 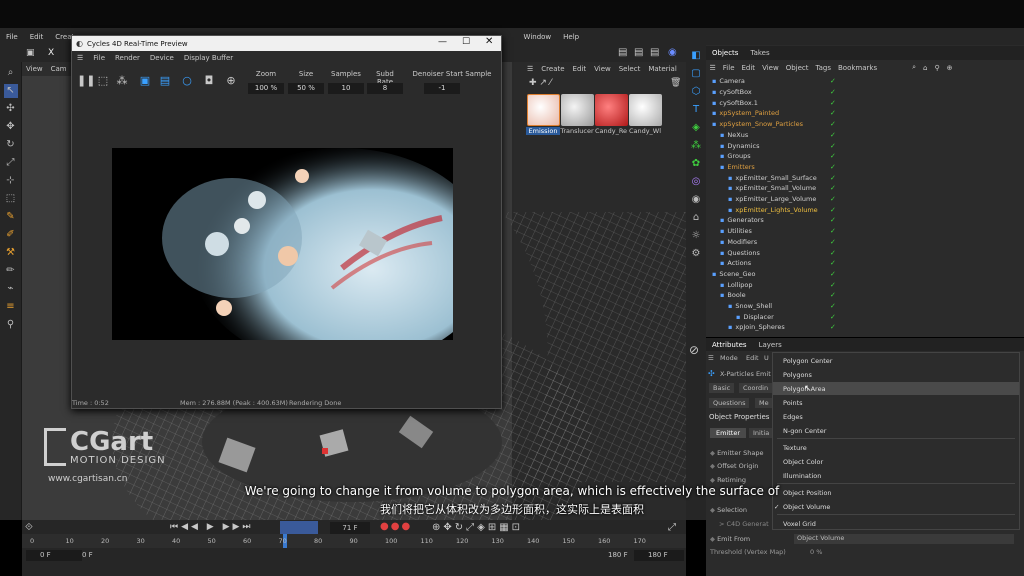 What do you see at coordinates (807, 361) in the screenshot?
I see `option-polygon-center: Polygon Center` at bounding box center [807, 361].